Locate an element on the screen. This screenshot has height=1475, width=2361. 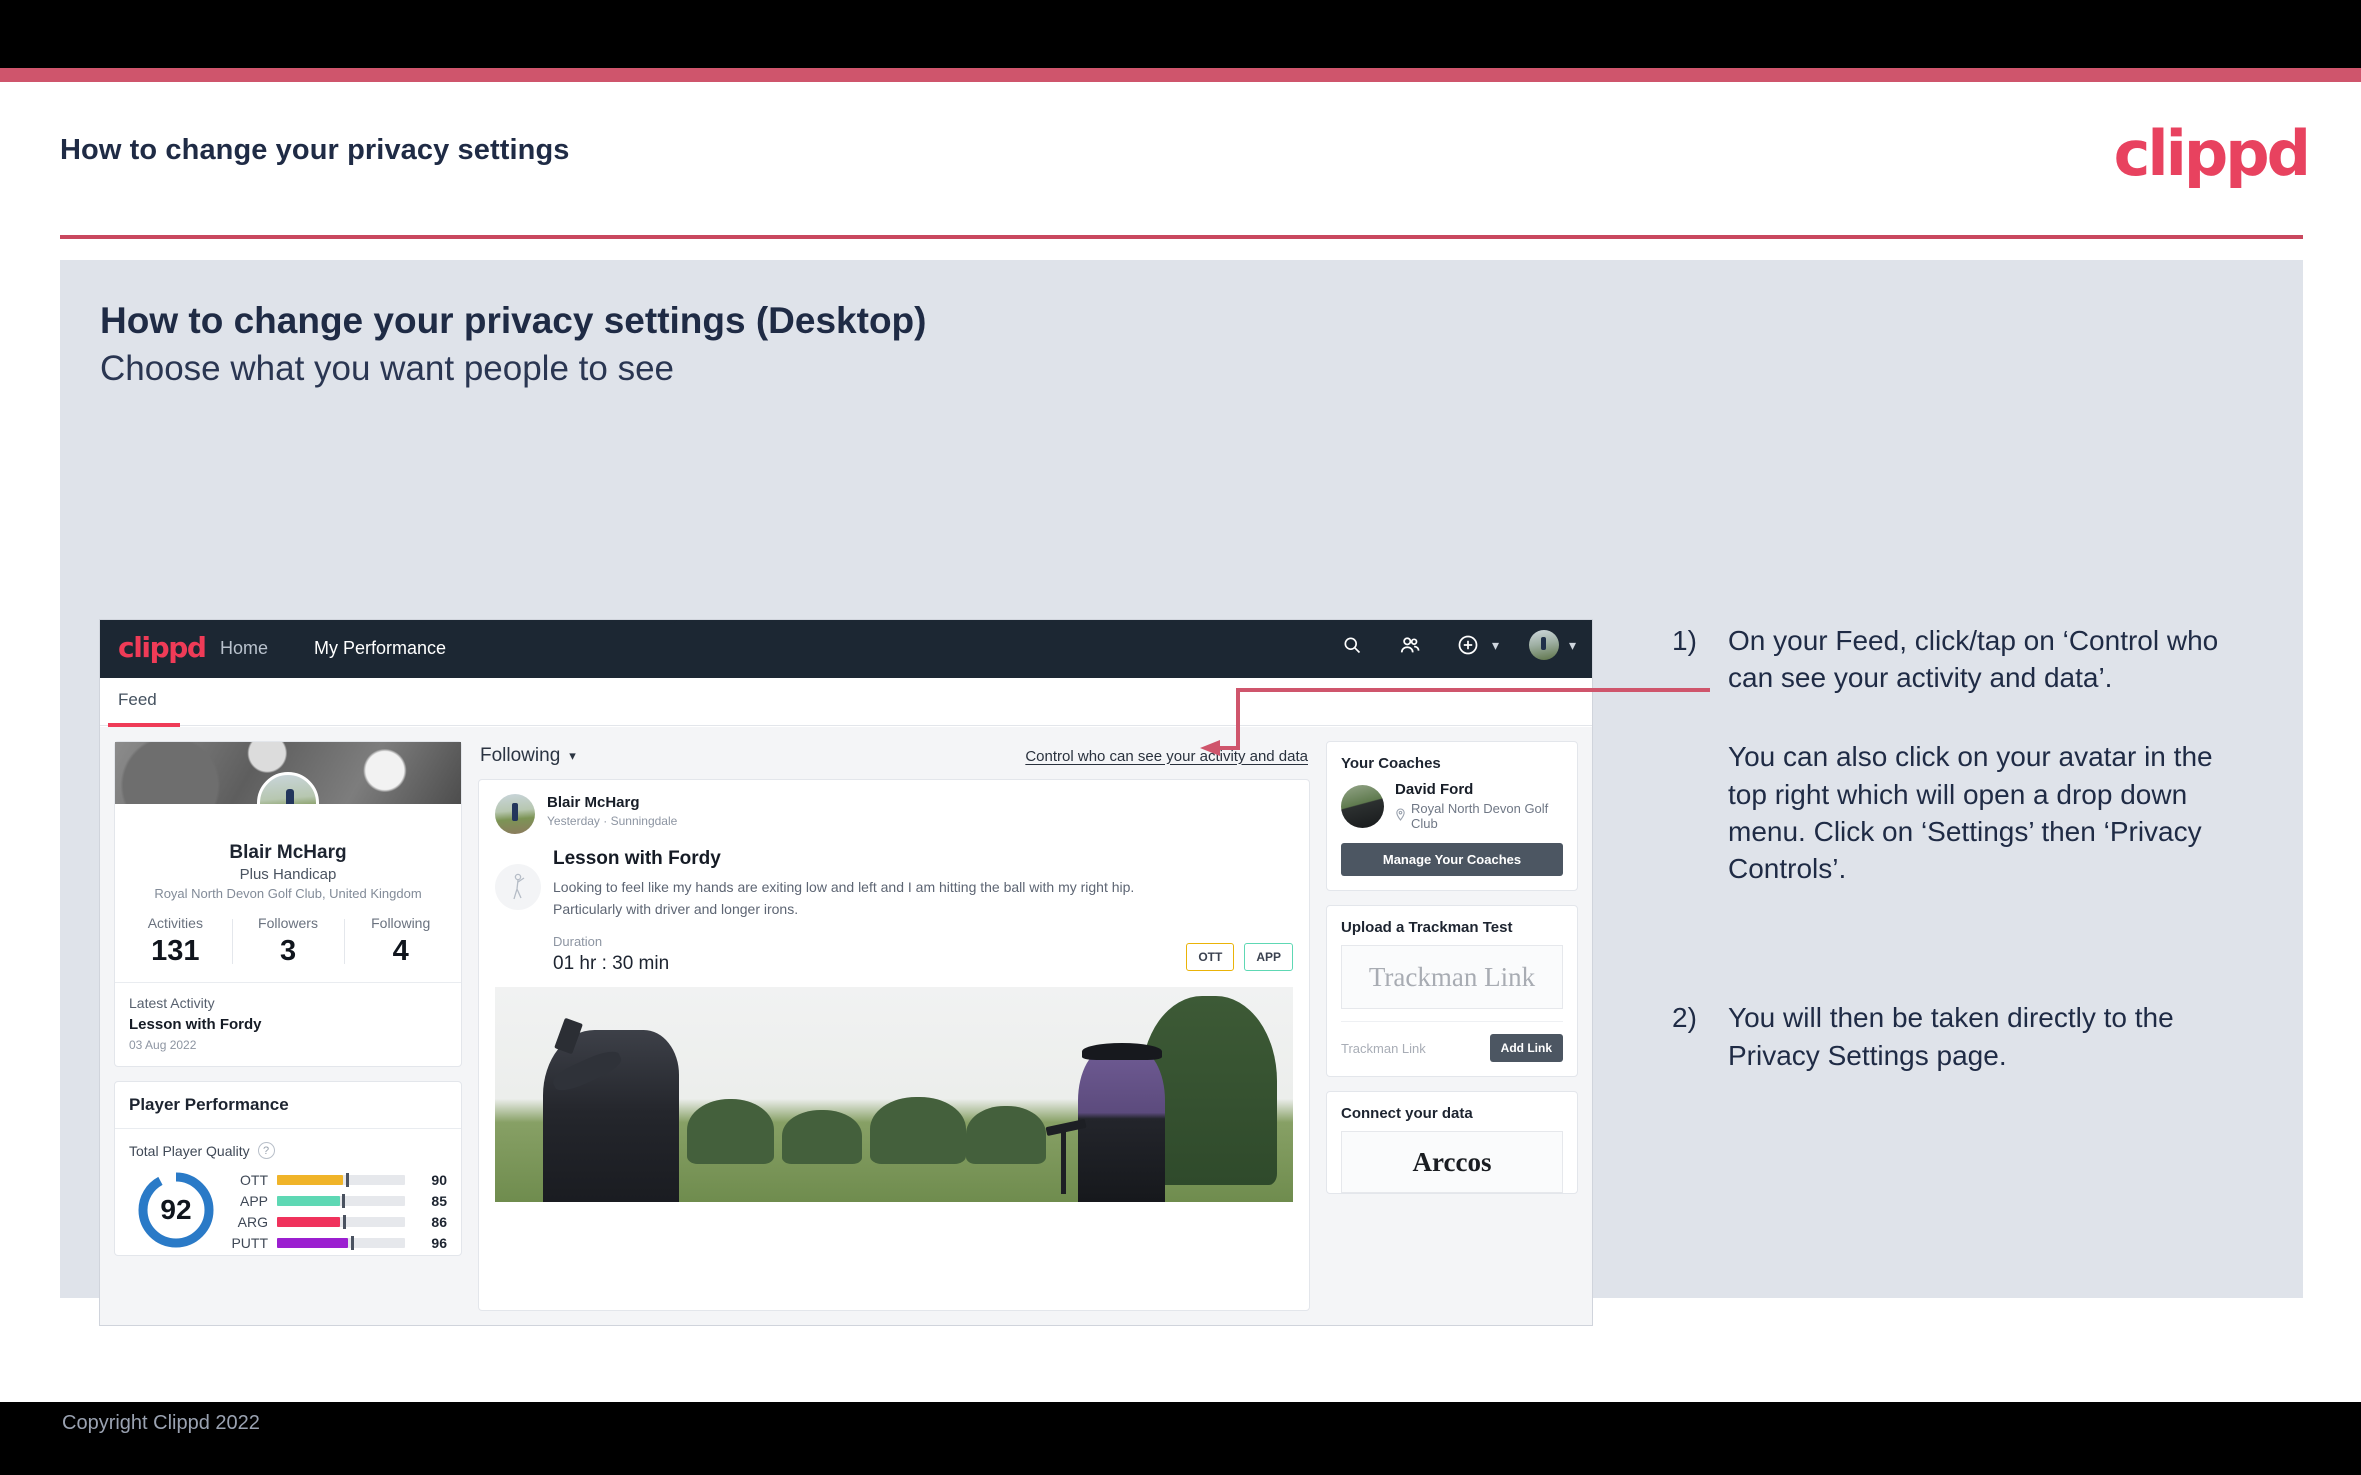
coach-row: David Ford Royal North Devon Golf Club is located at coordinates (1452, 812).